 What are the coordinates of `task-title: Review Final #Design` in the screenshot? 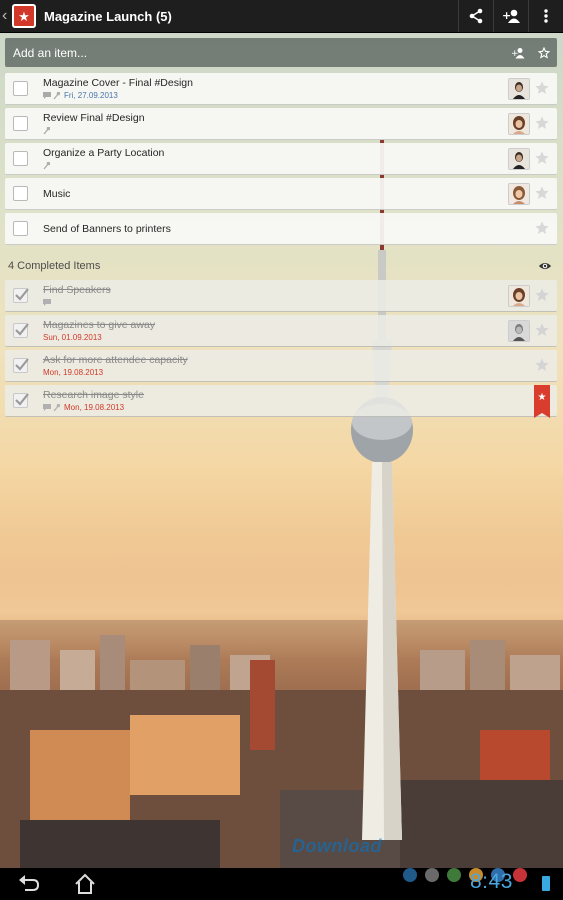 It's located at (94, 118).